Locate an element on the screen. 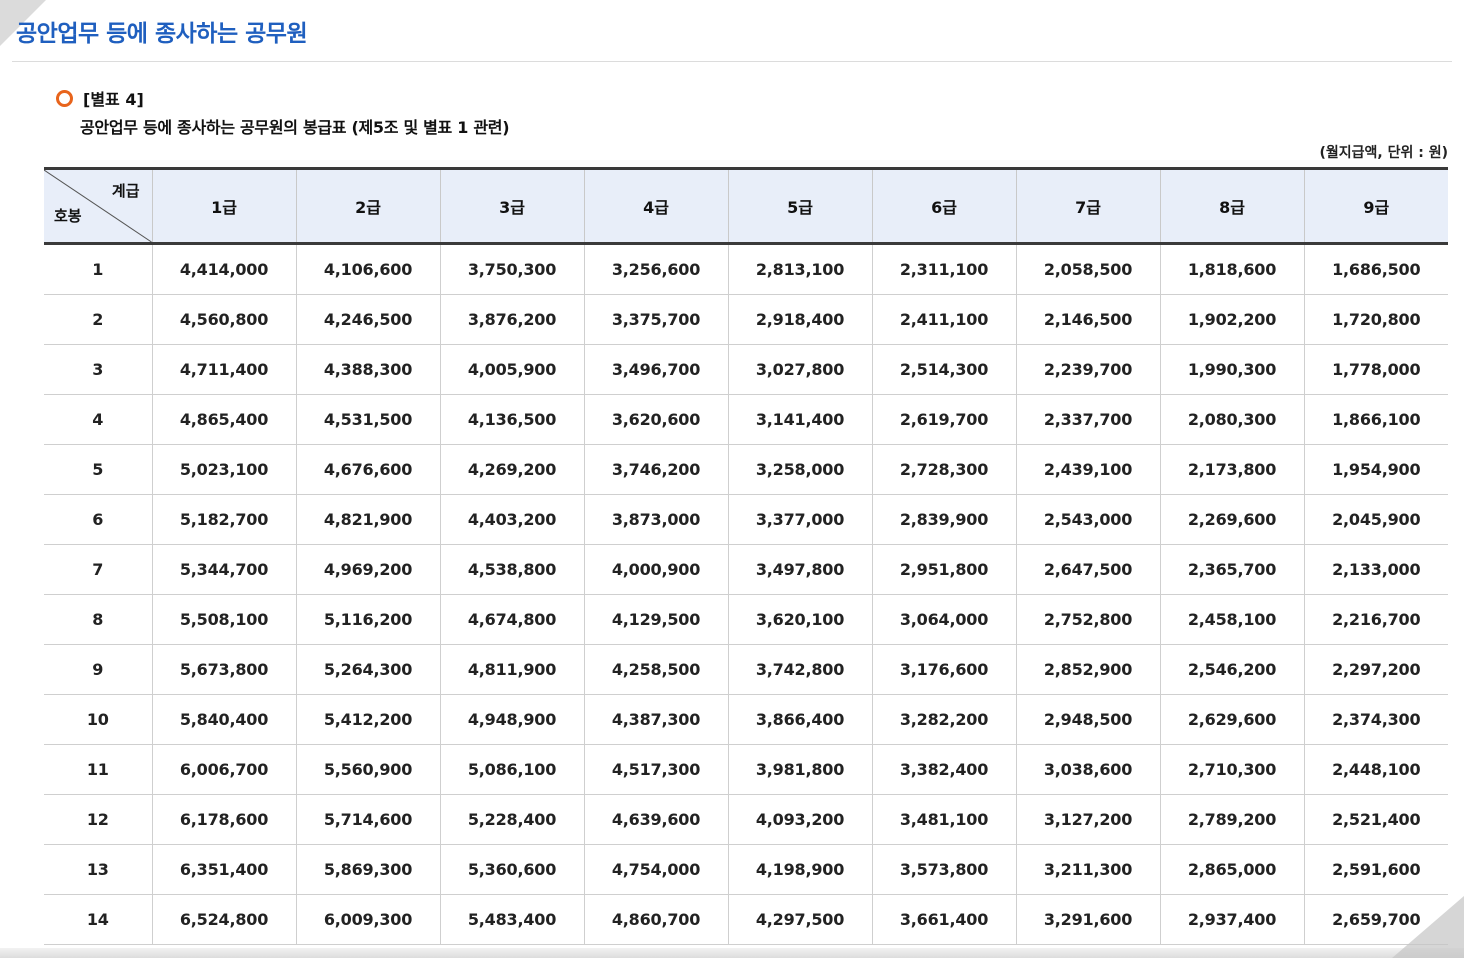 The height and width of the screenshot is (958, 1464). salary-cell: 2,937,400 is located at coordinates (1231, 919).